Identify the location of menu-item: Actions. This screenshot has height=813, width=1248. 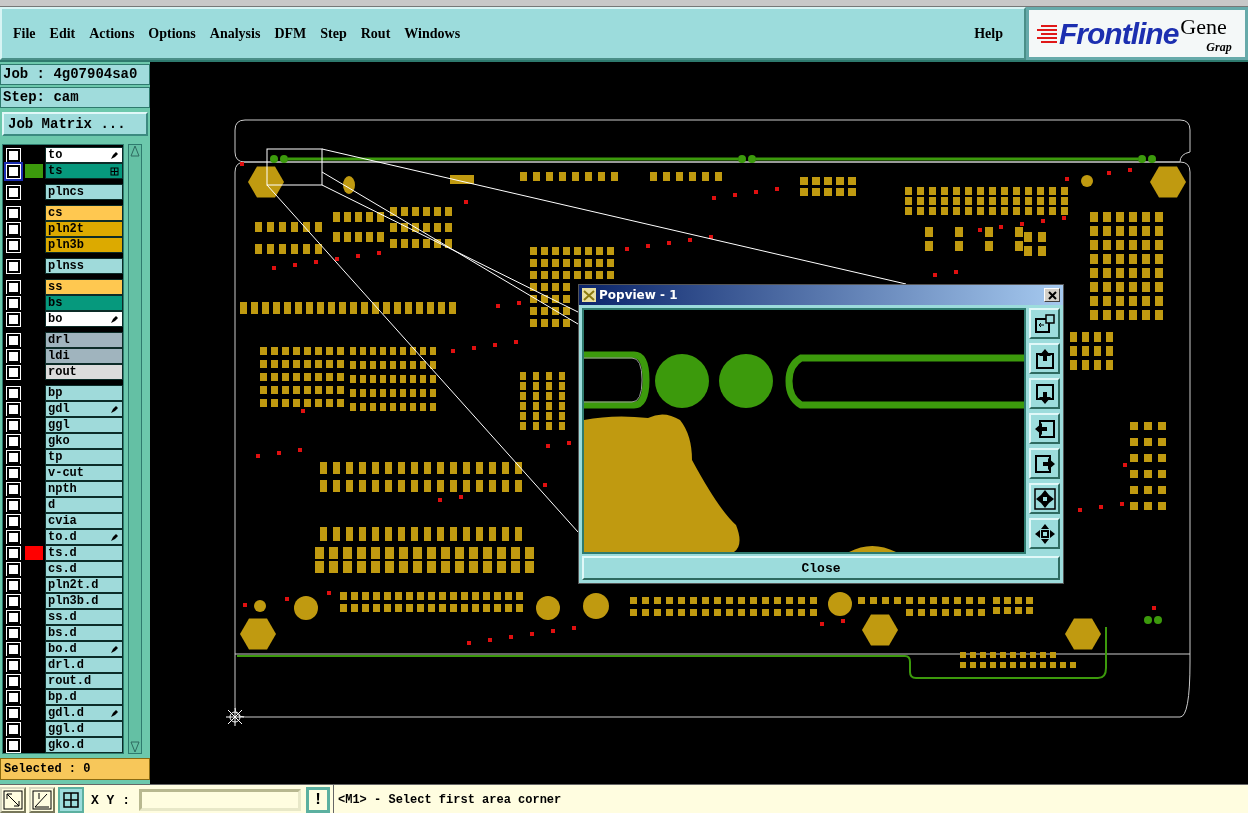
(112, 33).